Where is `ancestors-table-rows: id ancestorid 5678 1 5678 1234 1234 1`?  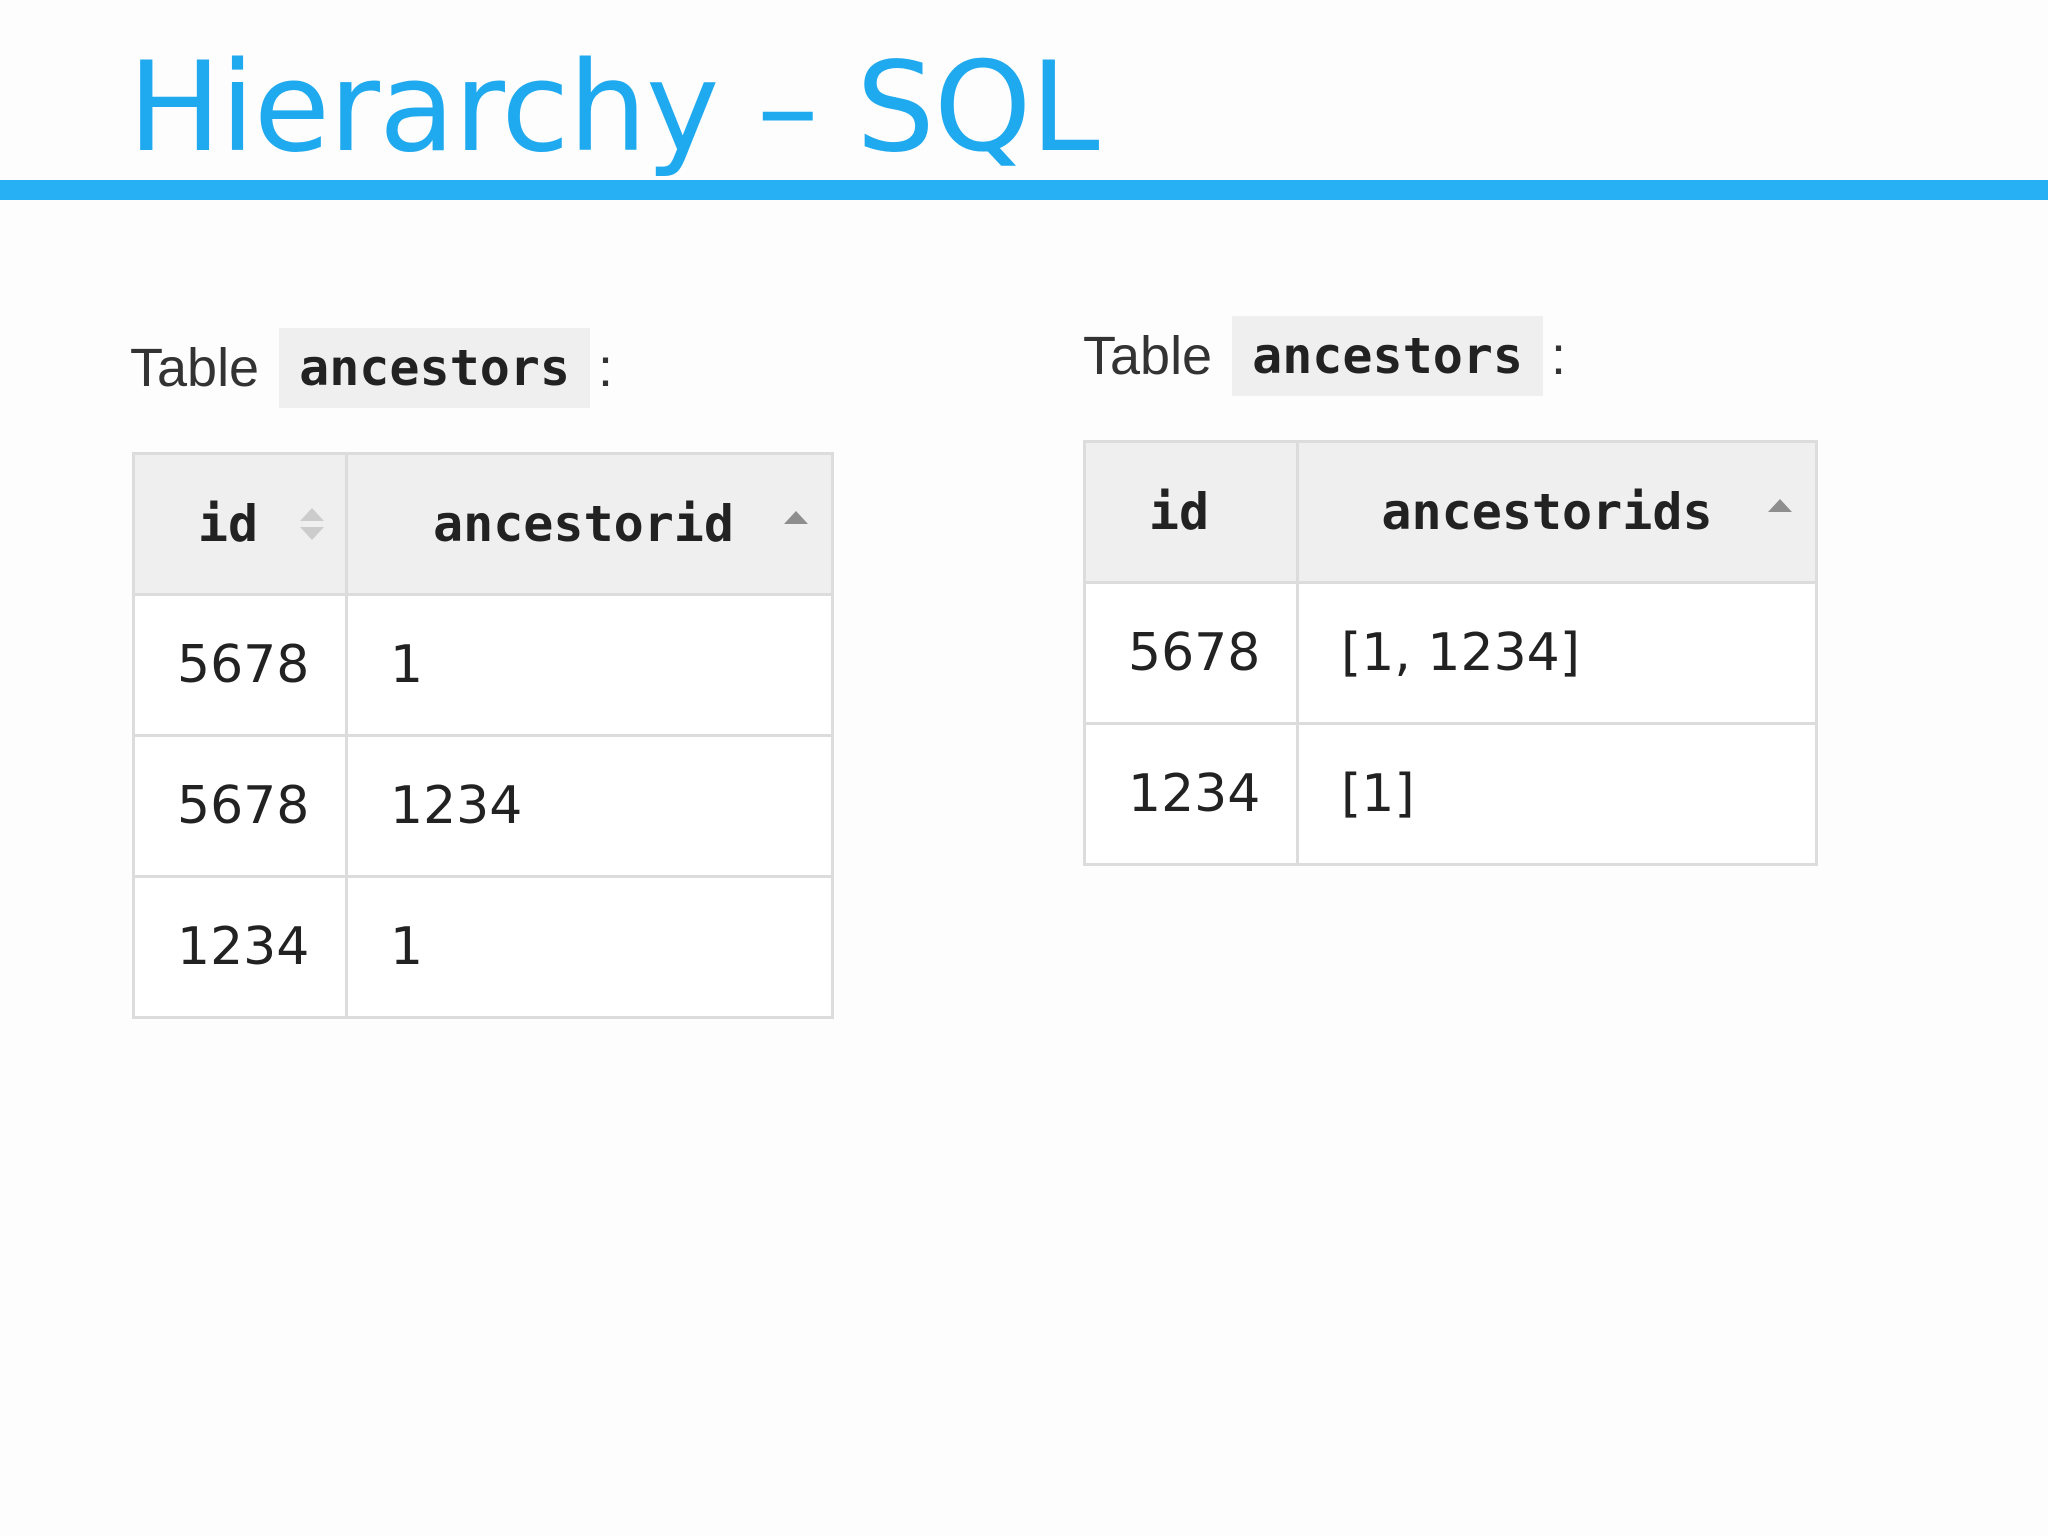 ancestors-table-rows: id ancestorid 5678 1 5678 1234 1234 1 is located at coordinates (483, 735).